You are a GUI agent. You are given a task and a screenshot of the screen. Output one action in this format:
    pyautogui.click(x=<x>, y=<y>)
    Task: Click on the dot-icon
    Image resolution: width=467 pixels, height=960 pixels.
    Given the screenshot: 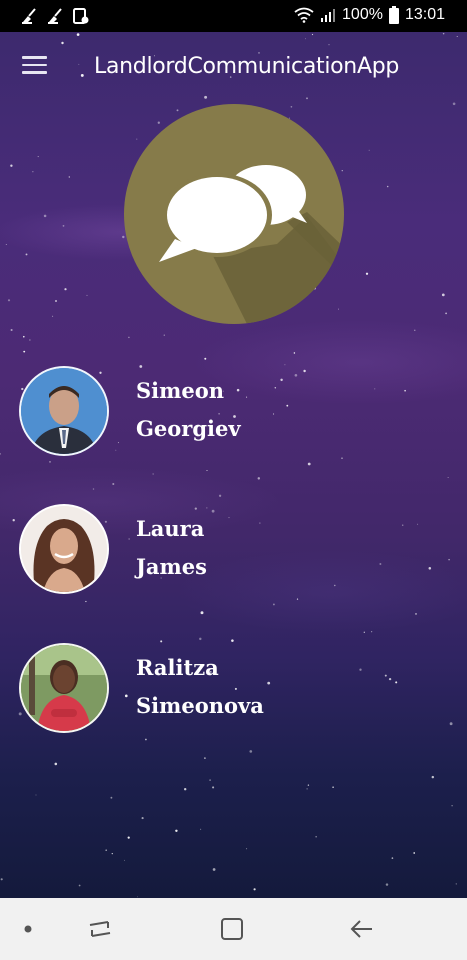 What is the action you would take?
    pyautogui.click(x=29, y=929)
    